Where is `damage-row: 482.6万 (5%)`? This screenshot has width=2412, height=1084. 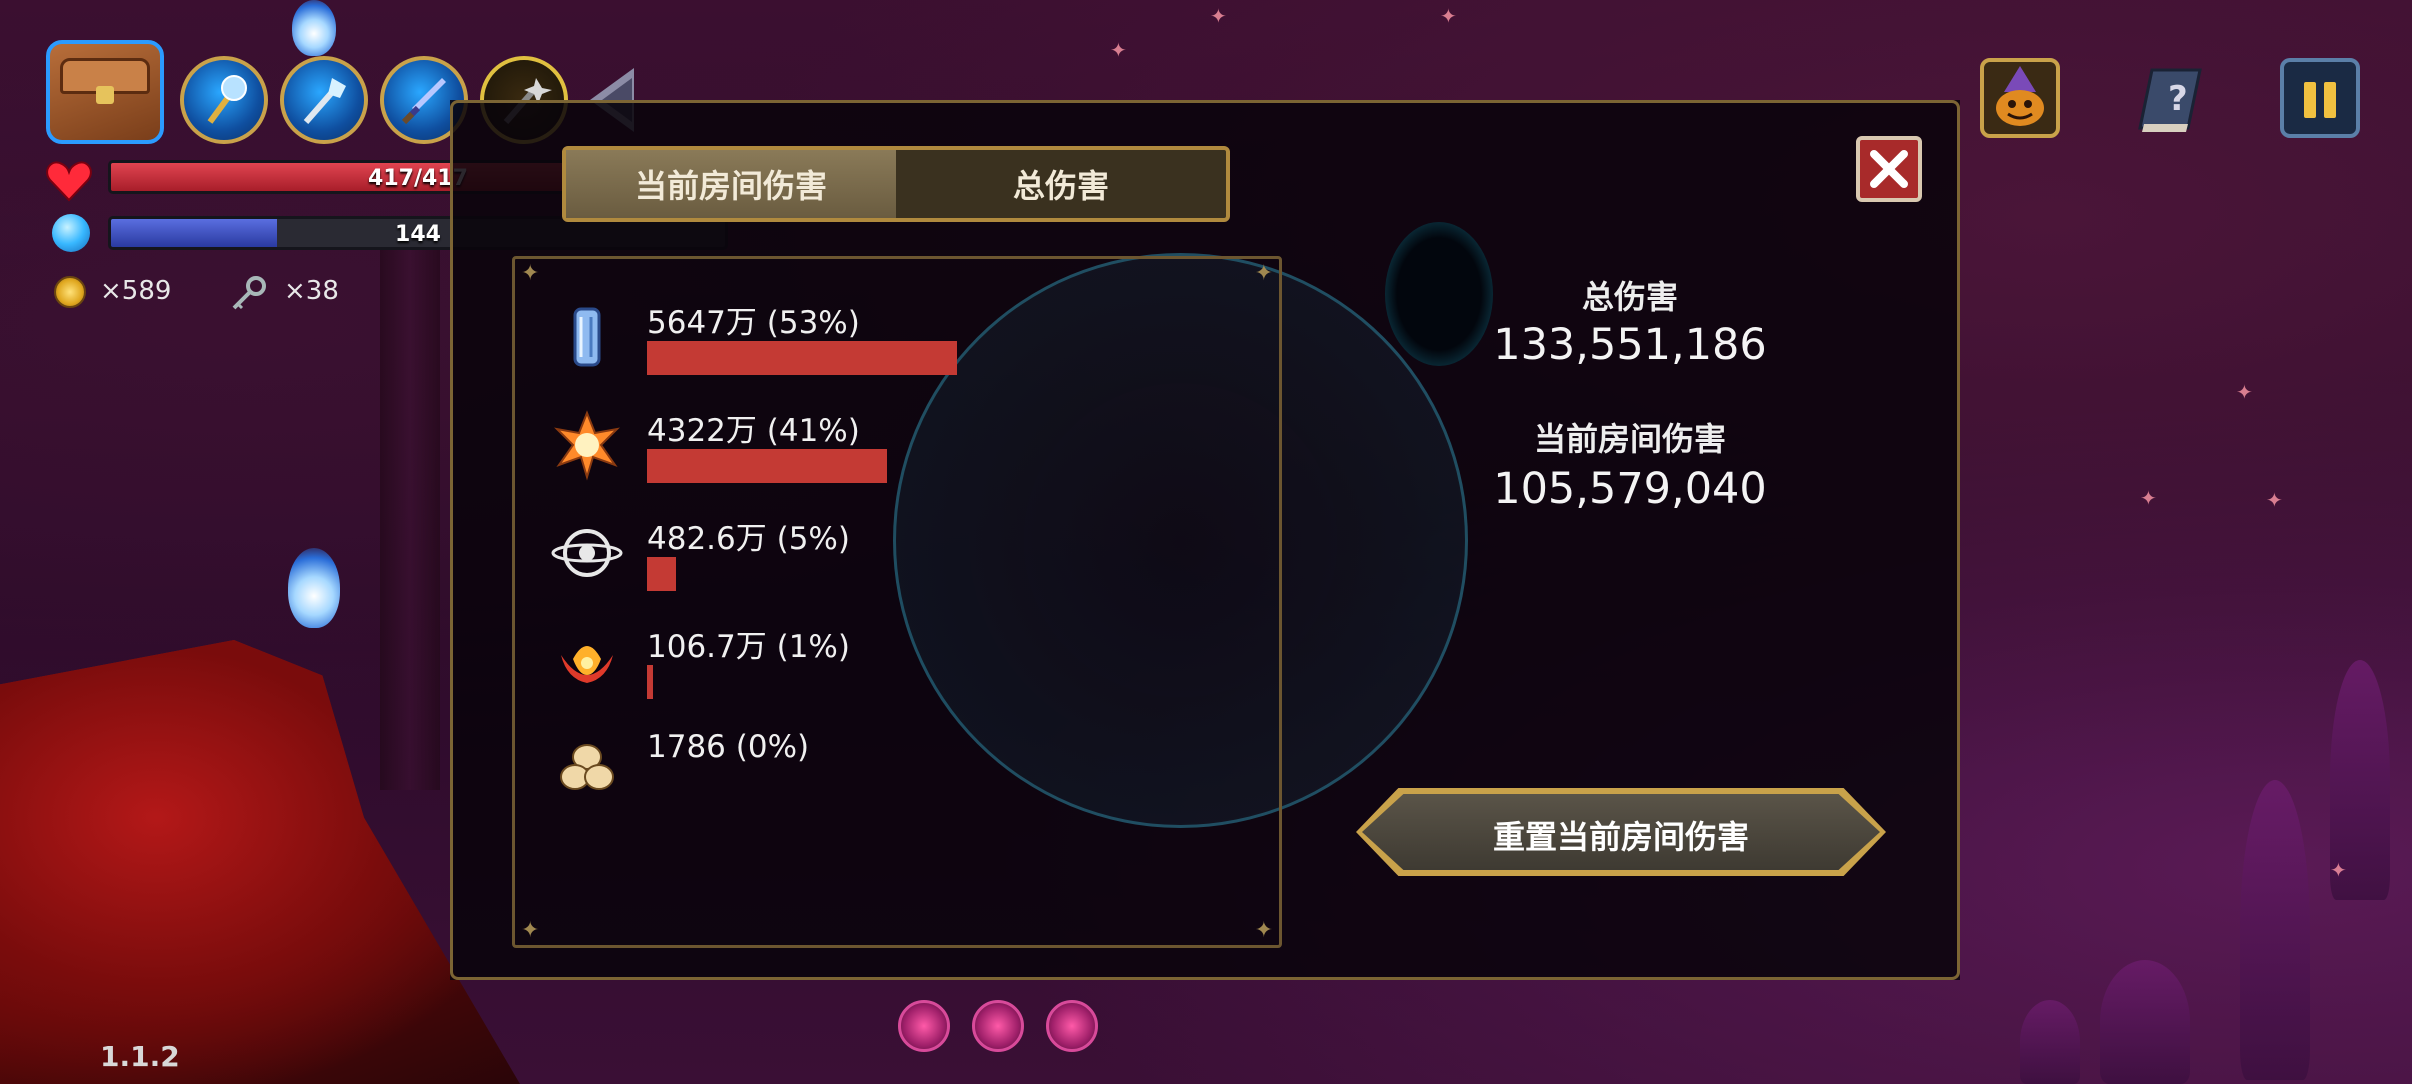
damage-row: 482.6万 (5%) is located at coordinates (895, 555).